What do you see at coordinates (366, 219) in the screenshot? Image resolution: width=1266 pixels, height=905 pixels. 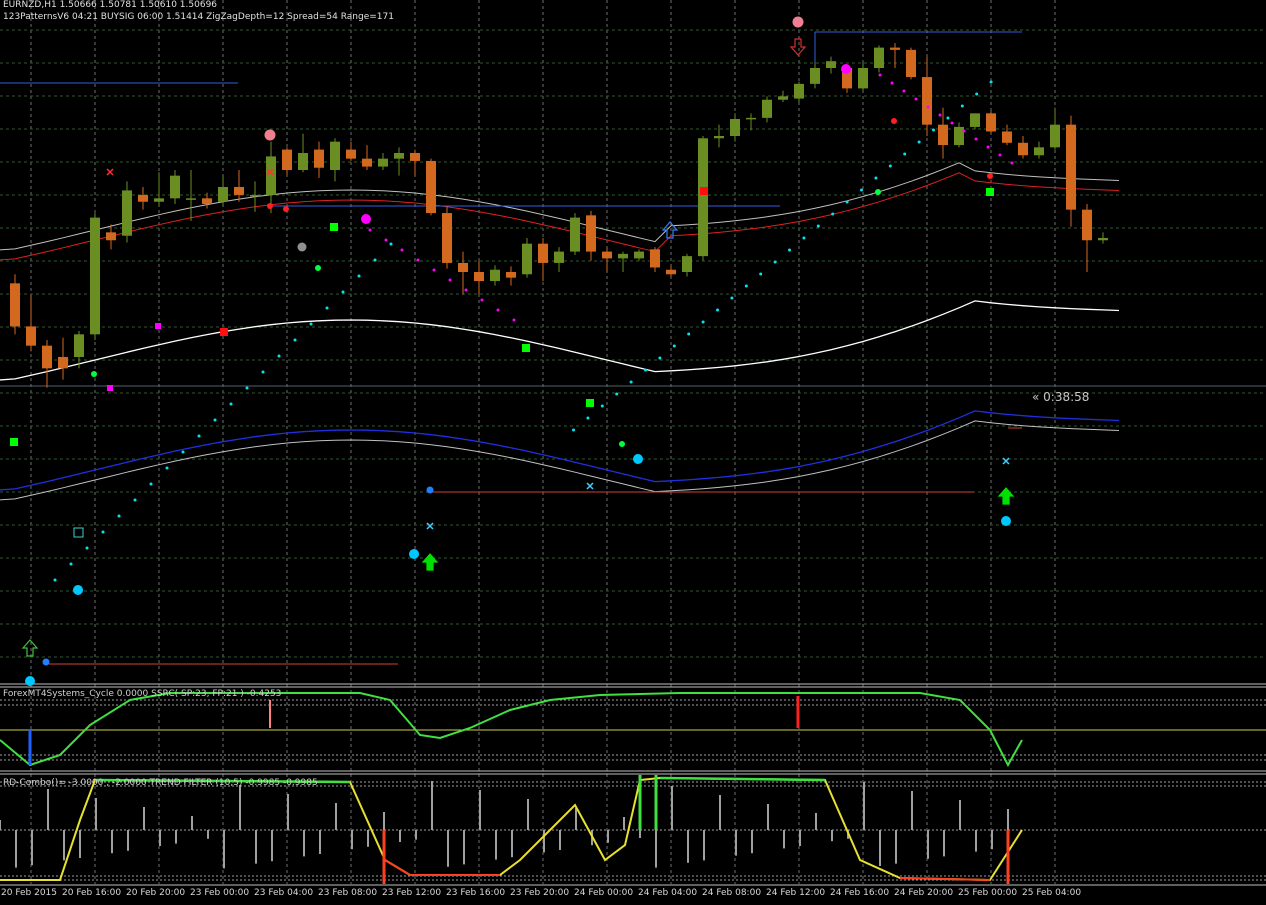 I see `signal-circle-magenta` at bounding box center [366, 219].